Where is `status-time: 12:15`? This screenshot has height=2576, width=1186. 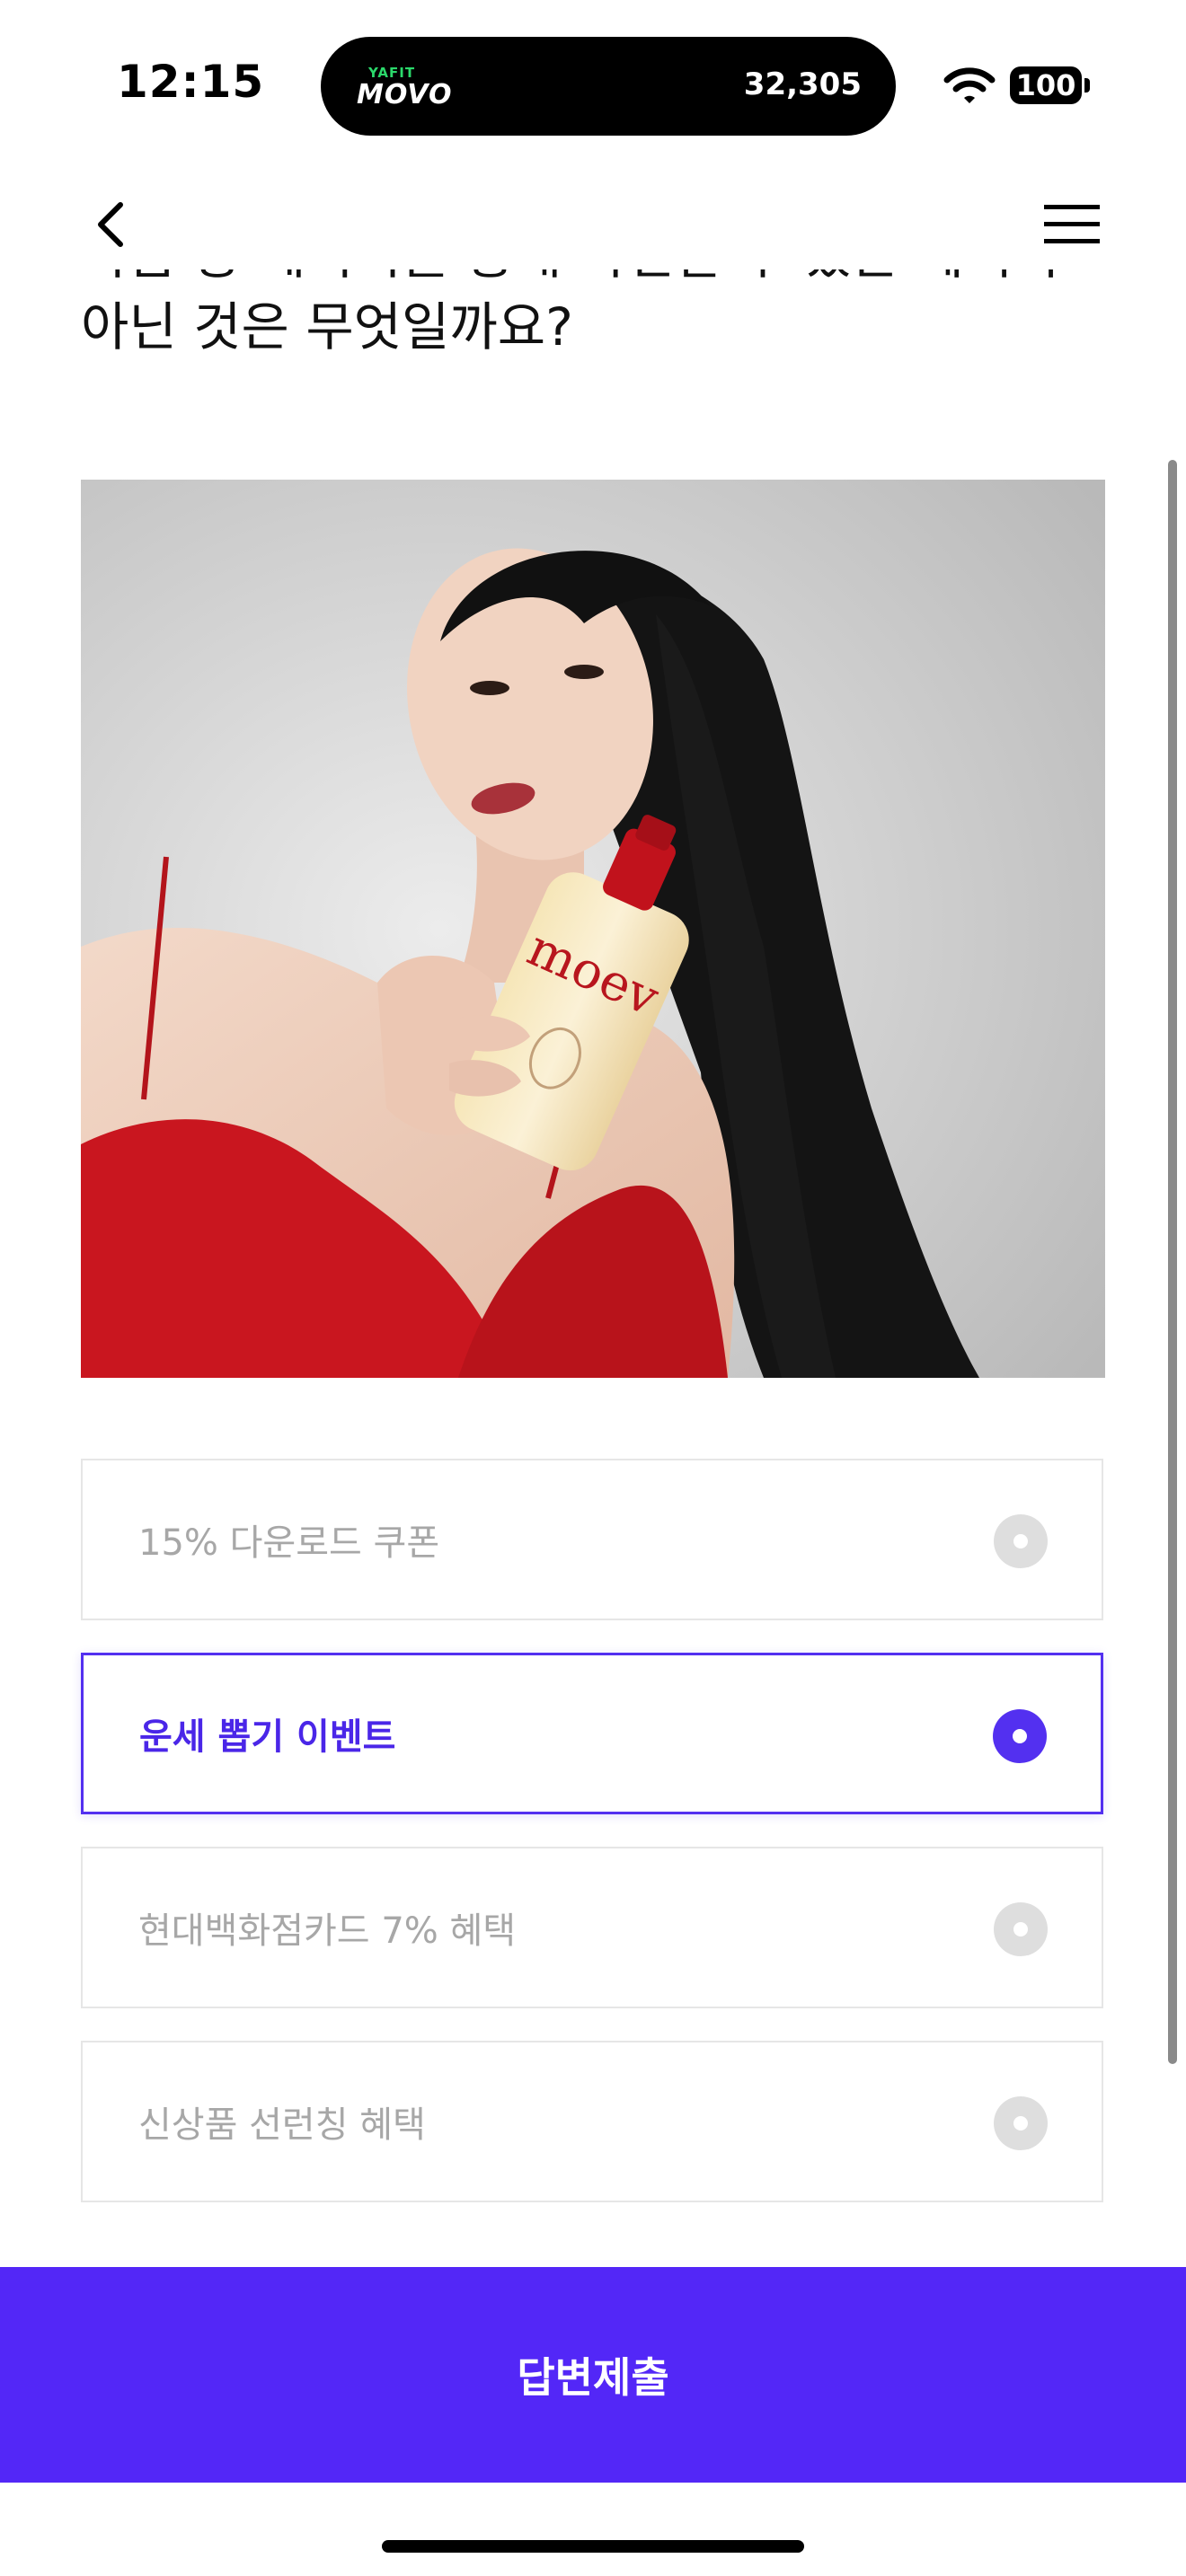 status-time: 12:15 is located at coordinates (191, 82).